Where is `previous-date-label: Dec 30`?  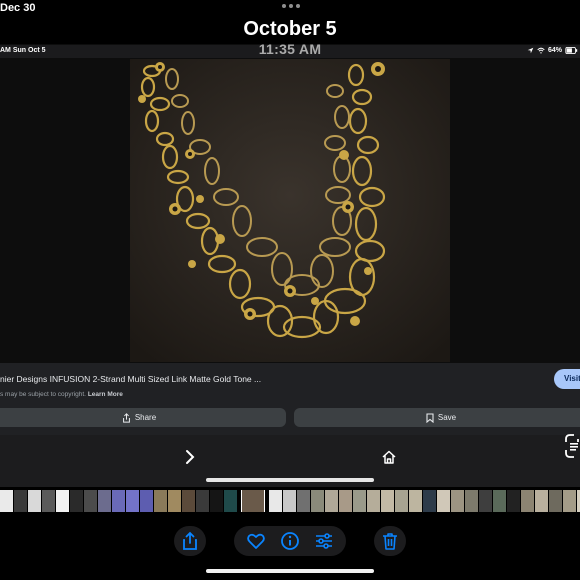
previous-date-label: Dec 30 is located at coordinates (18, 8).